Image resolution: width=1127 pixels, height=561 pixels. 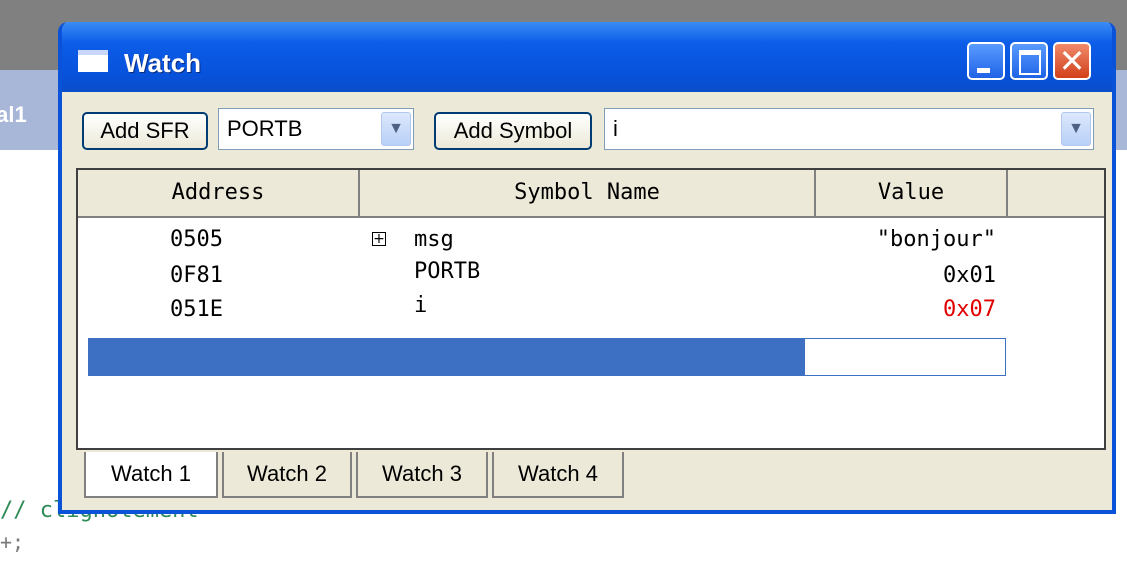 I want to click on window-icon, so click(x=93, y=61).